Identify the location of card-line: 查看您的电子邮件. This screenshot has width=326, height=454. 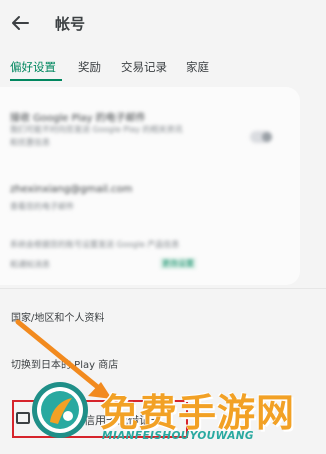
(42, 206).